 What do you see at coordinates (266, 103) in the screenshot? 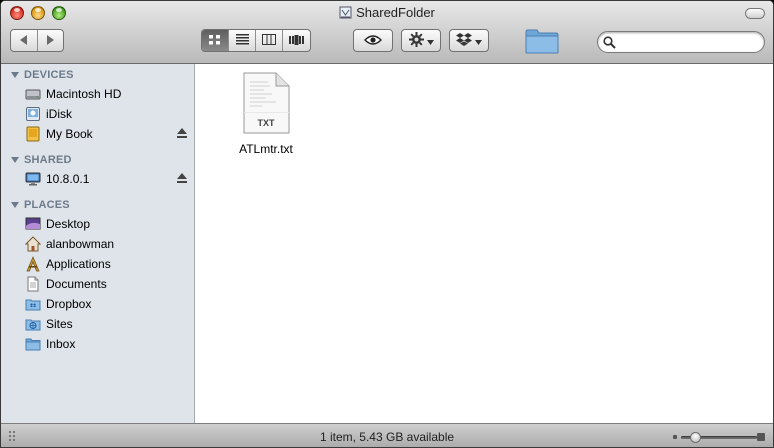
I see `text-document-icon: TXT` at bounding box center [266, 103].